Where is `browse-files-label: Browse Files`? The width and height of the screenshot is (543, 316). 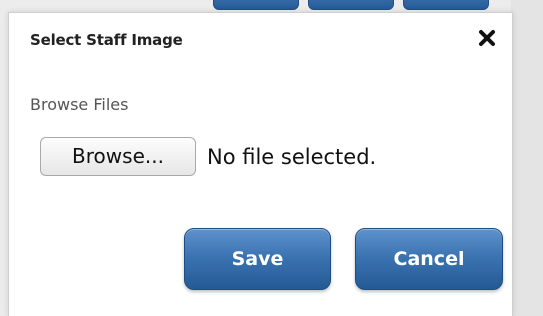 browse-files-label: Browse Files is located at coordinates (79, 104).